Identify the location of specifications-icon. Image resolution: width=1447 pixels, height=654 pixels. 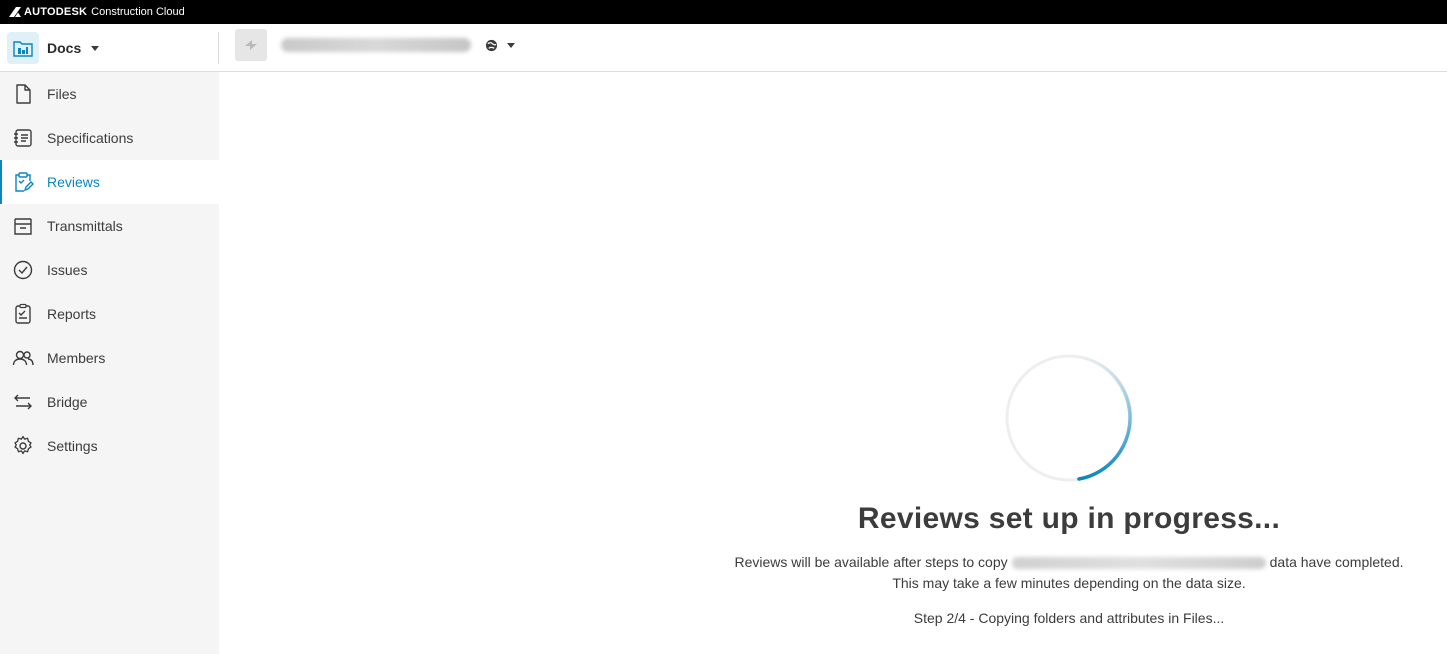
(23, 138).